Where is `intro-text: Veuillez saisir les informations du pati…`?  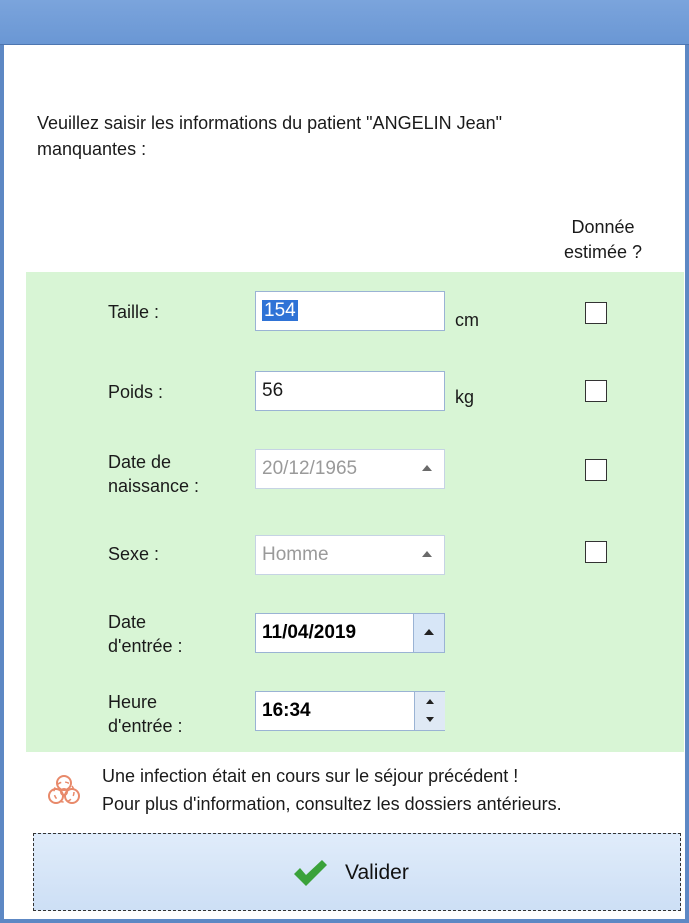 intro-text: Veuillez saisir les informations du pati… is located at coordinates (337, 136).